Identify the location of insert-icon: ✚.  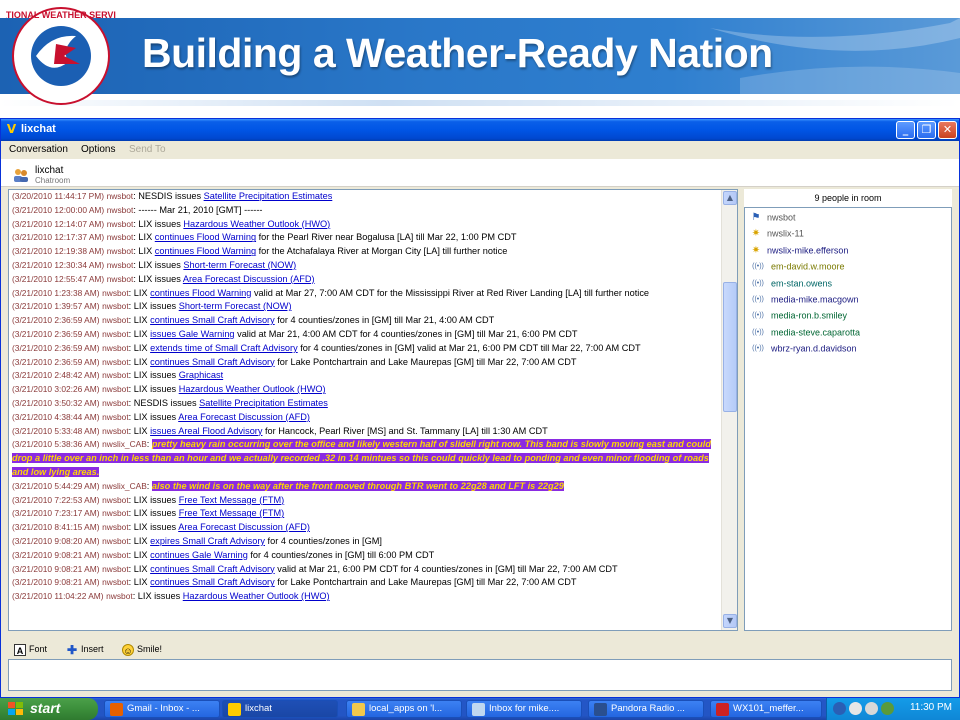
(72, 649).